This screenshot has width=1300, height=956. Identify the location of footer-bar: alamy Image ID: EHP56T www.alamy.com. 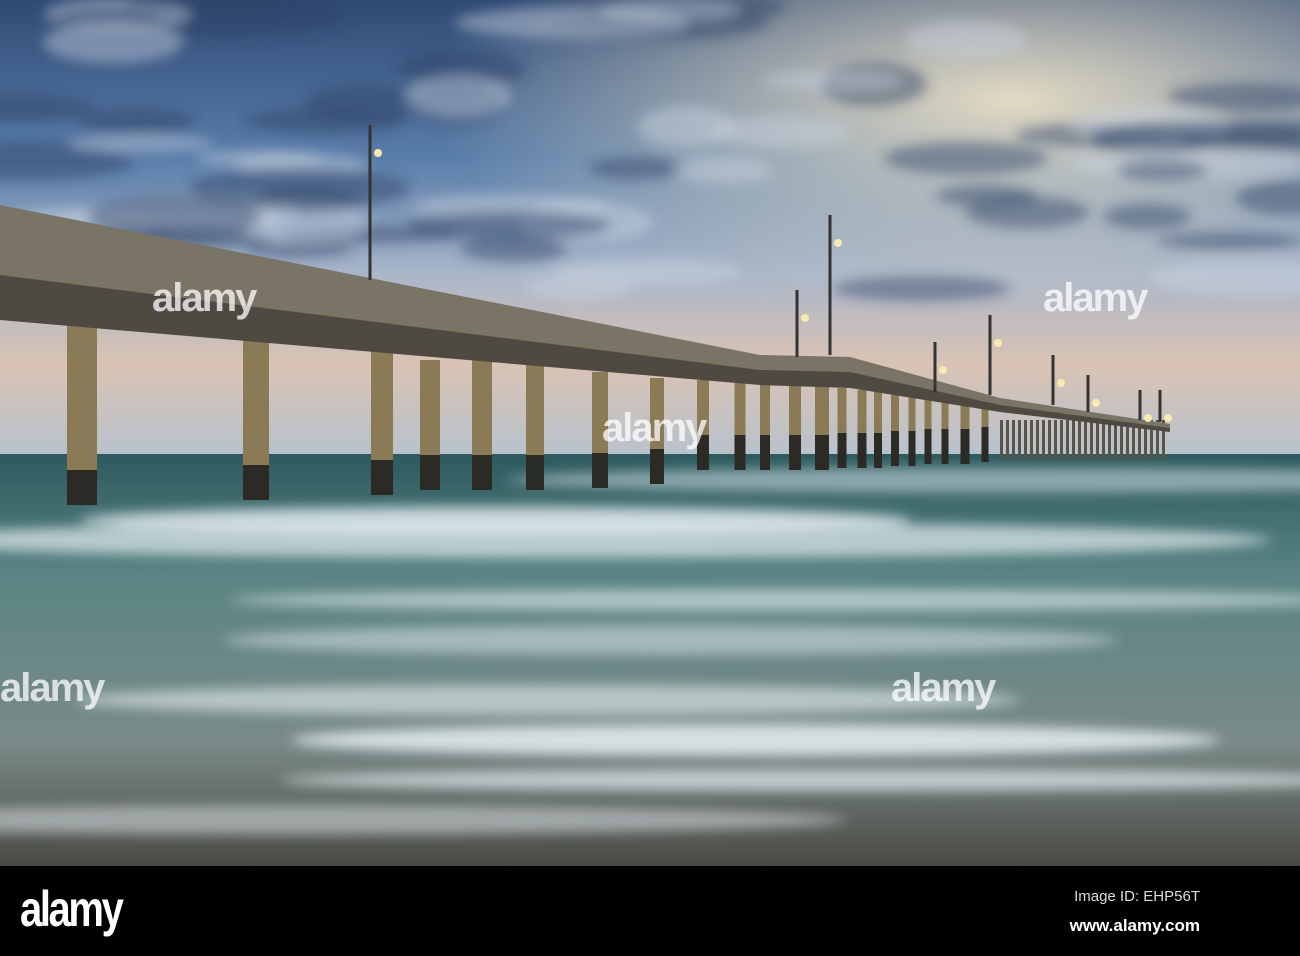
(650, 911).